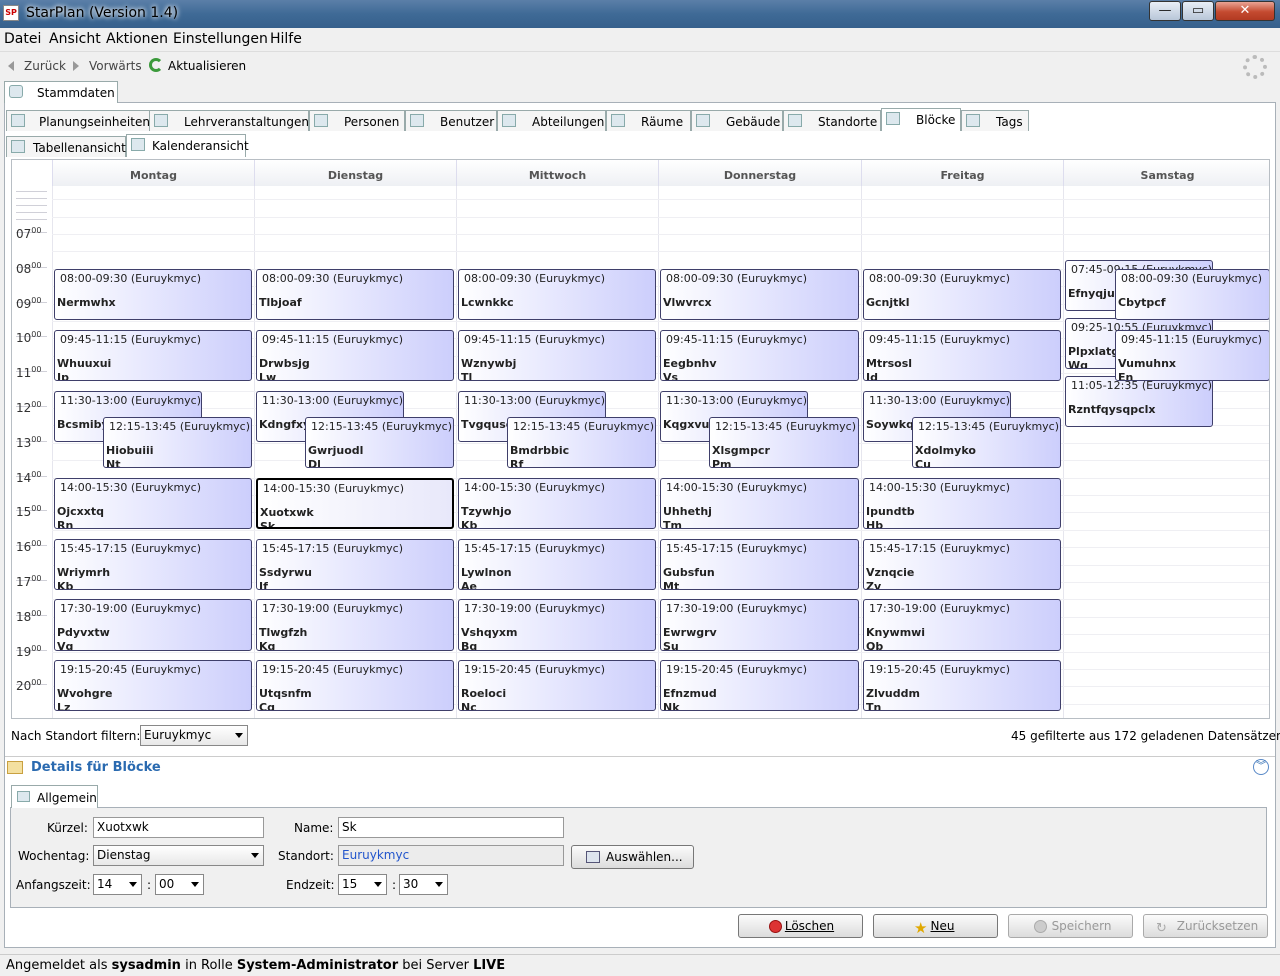 The image size is (1280, 976). Describe the element at coordinates (314, 462) in the screenshot. I see `event-code: Dl` at that location.